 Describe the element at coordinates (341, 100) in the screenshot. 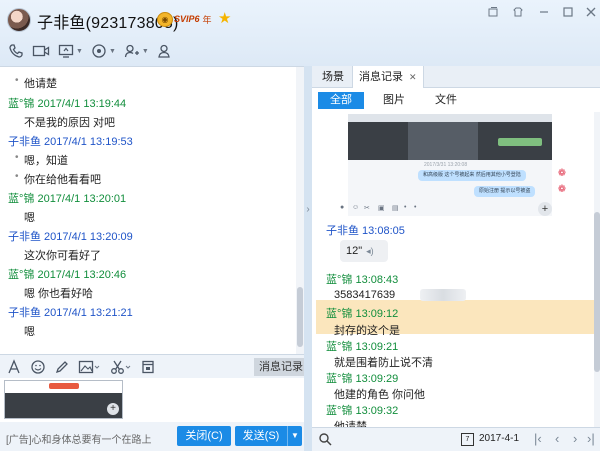

I see `filter-all: 全部` at that location.